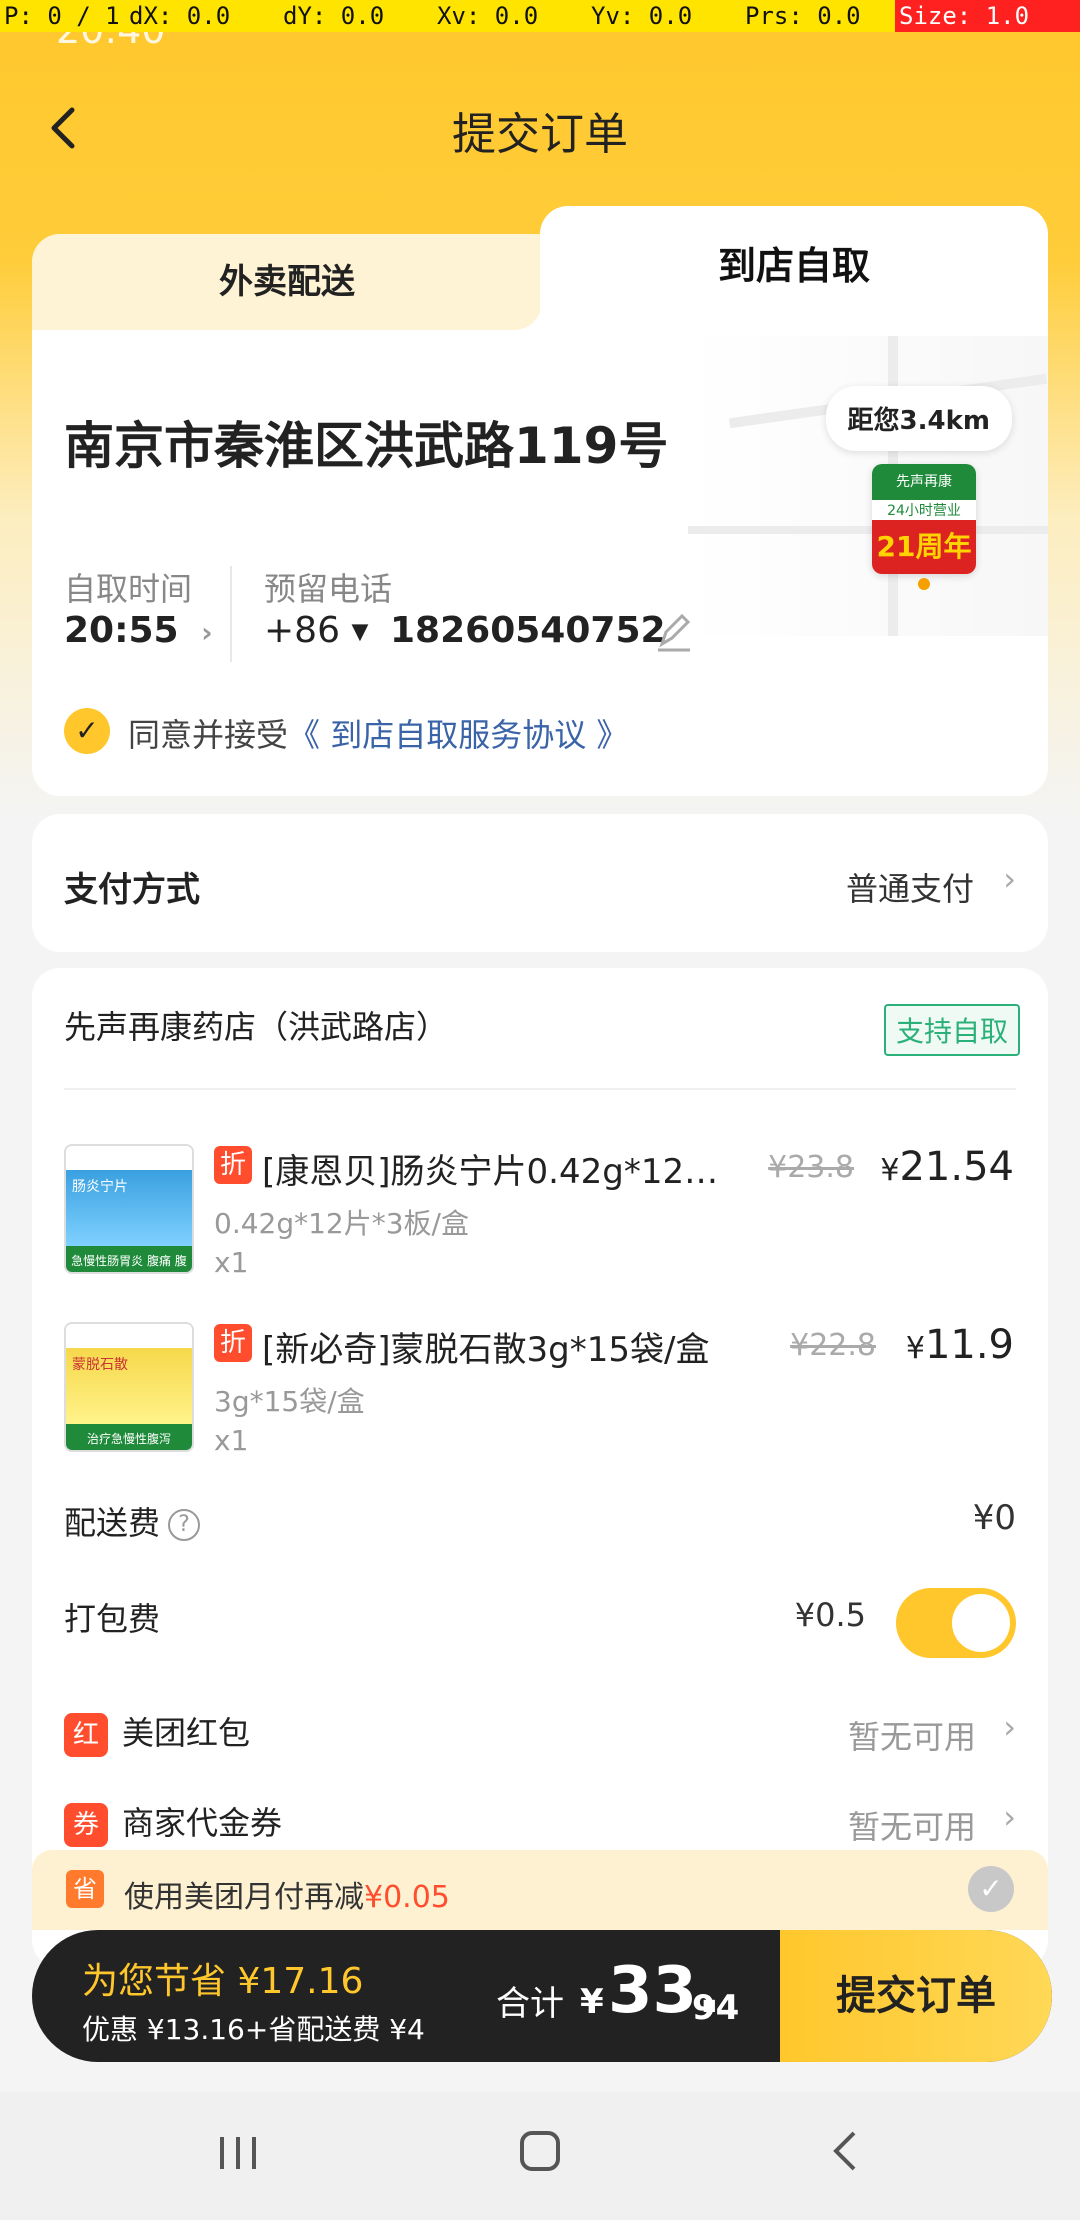 The height and width of the screenshot is (2220, 1080). I want to click on payment-method-row: 支付方式 普通支付 ›, so click(540, 883).